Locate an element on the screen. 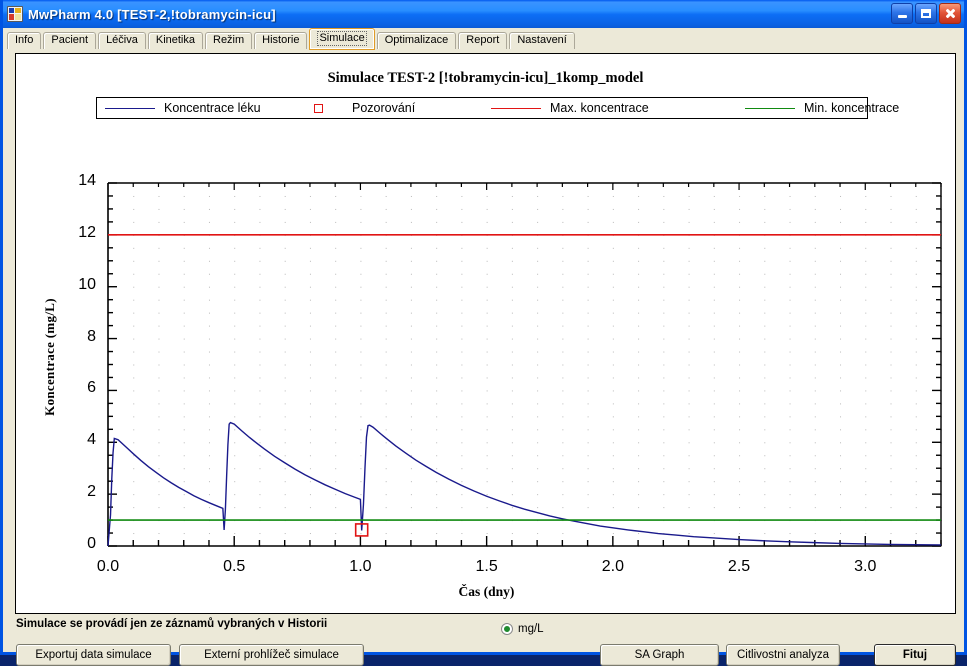  tab-info: Info is located at coordinates (24, 40).